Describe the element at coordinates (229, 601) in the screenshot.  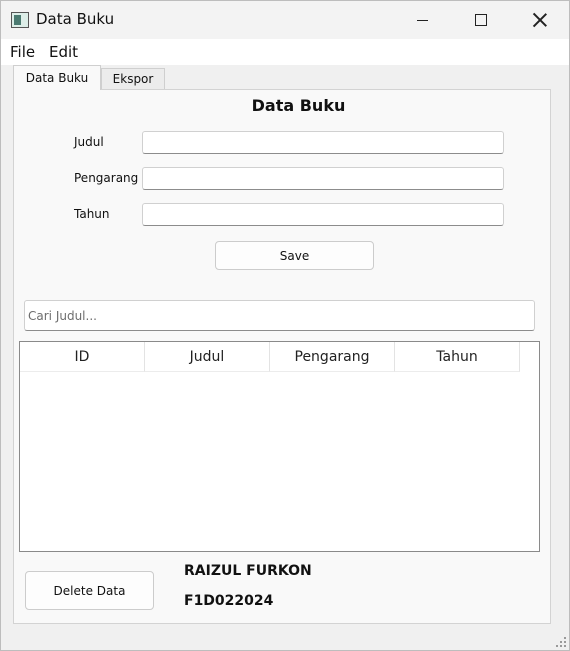
I see `author-id: F1D022024` at that location.